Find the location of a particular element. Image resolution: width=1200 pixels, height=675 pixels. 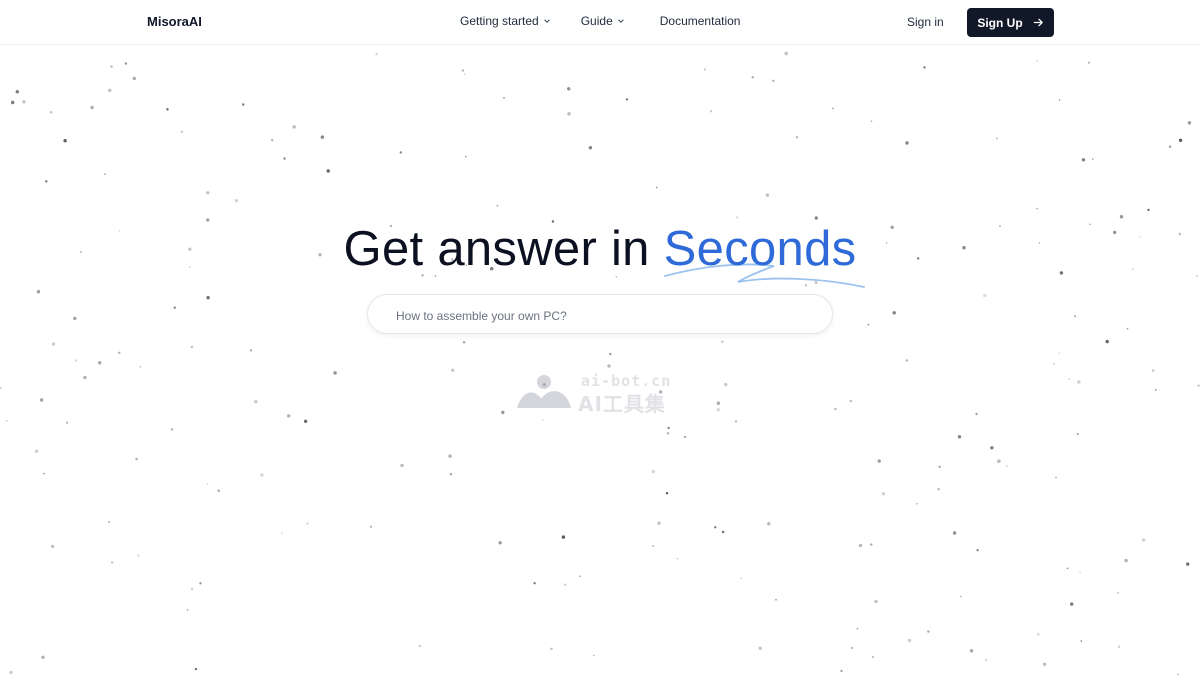

nav-documentation: Documentation is located at coordinates (700, 21).